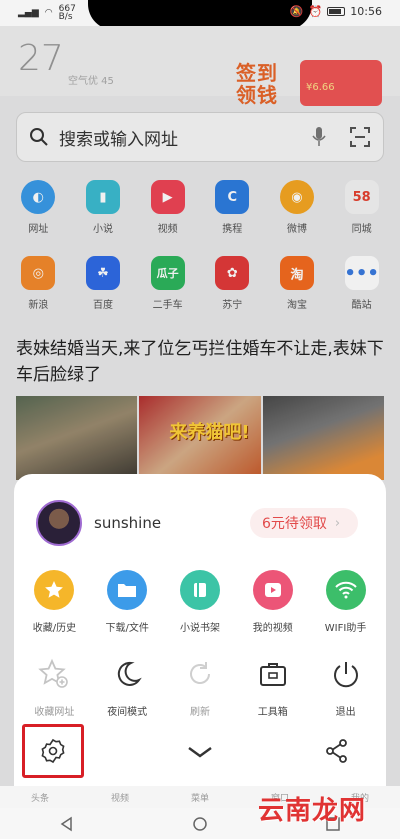  I want to click on menu-label: 下载/文件, so click(127, 628).